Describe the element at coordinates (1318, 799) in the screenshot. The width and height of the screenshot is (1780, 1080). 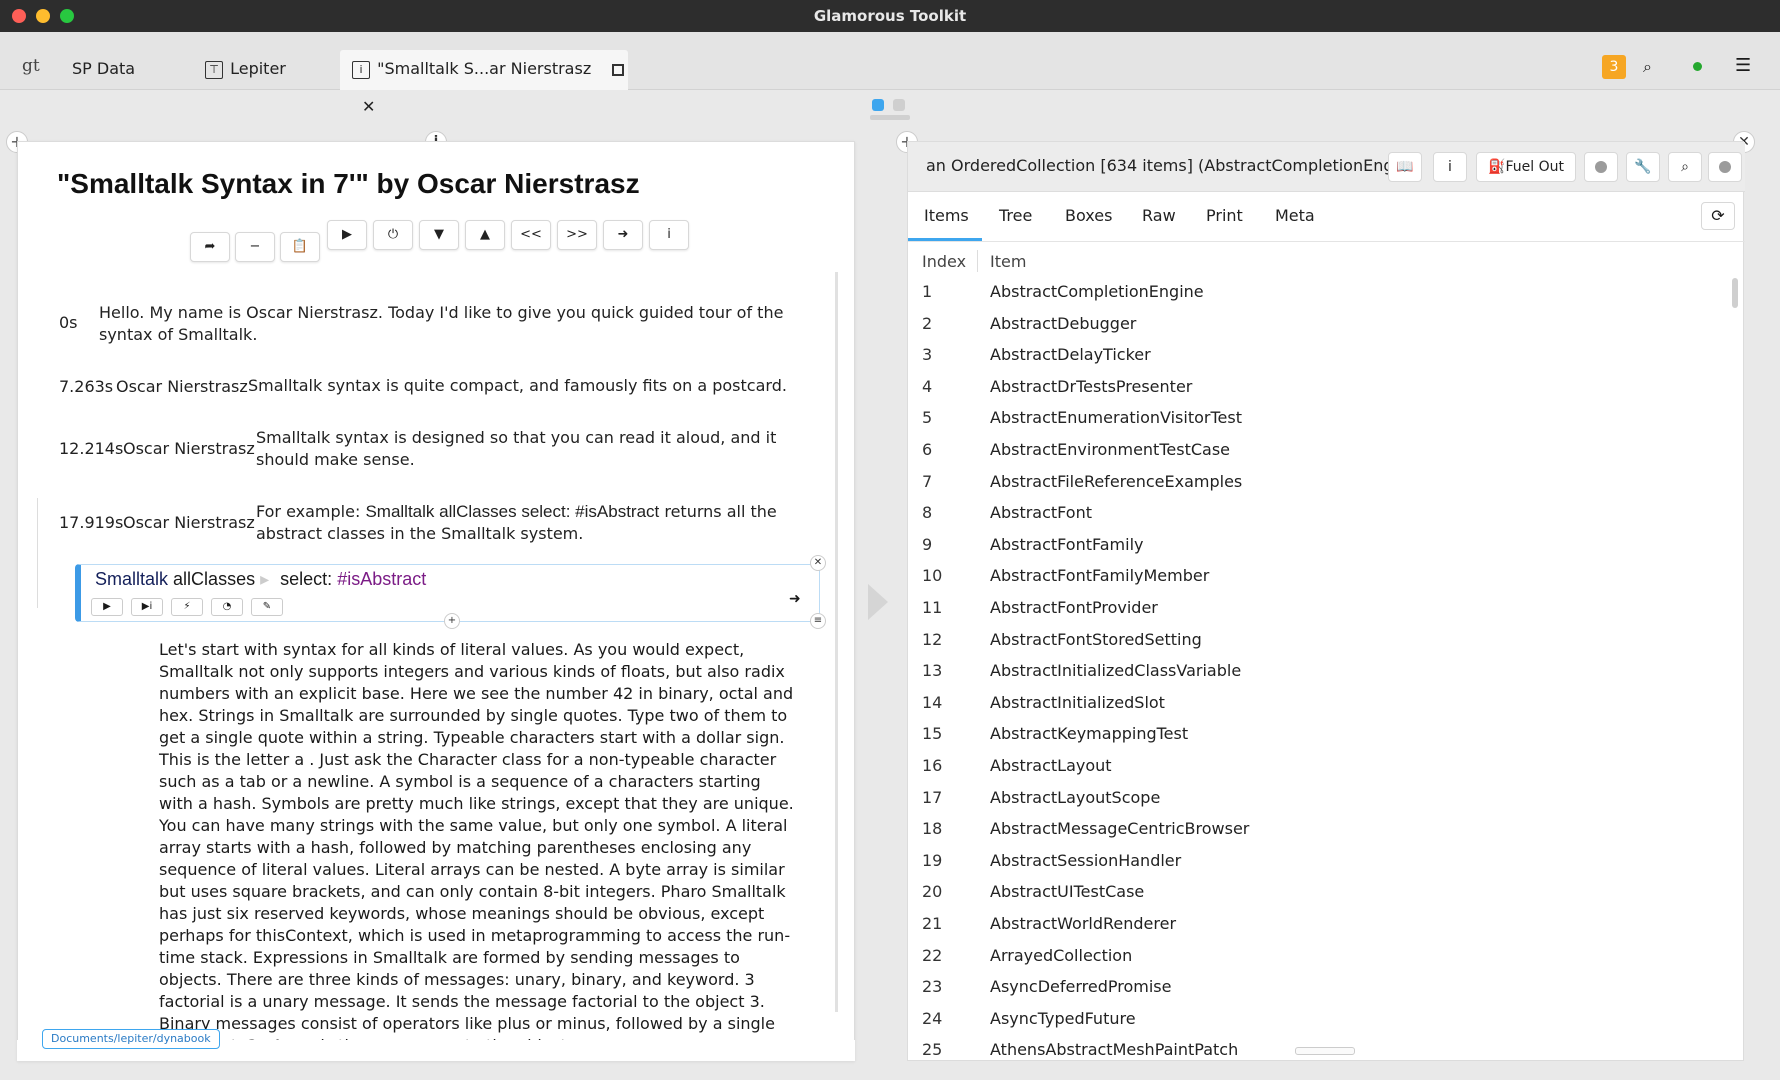
I see `table-row: 17 AbstractLayoutScope` at that location.